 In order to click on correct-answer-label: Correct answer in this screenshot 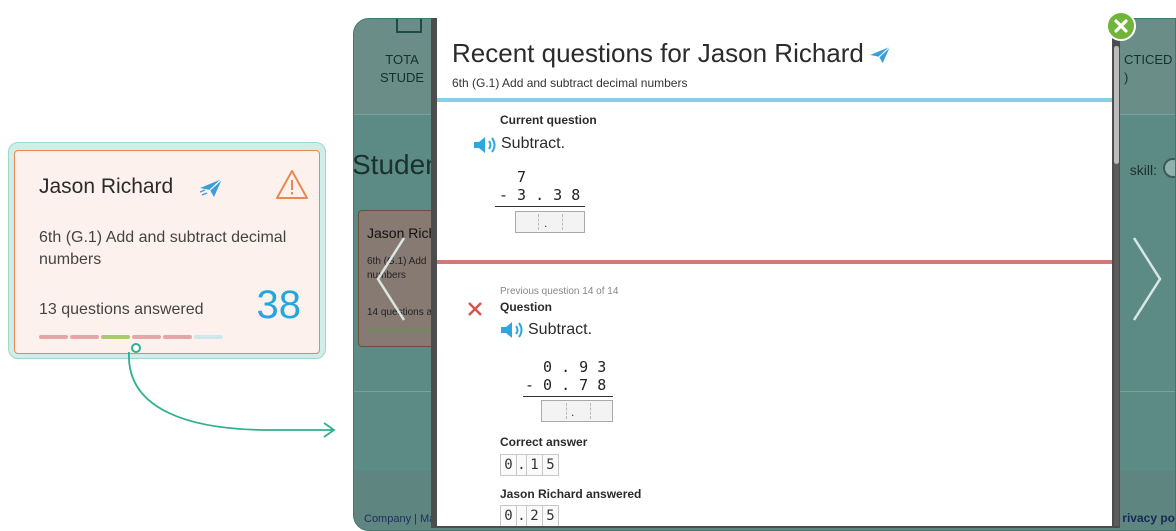, I will do `click(544, 442)`.